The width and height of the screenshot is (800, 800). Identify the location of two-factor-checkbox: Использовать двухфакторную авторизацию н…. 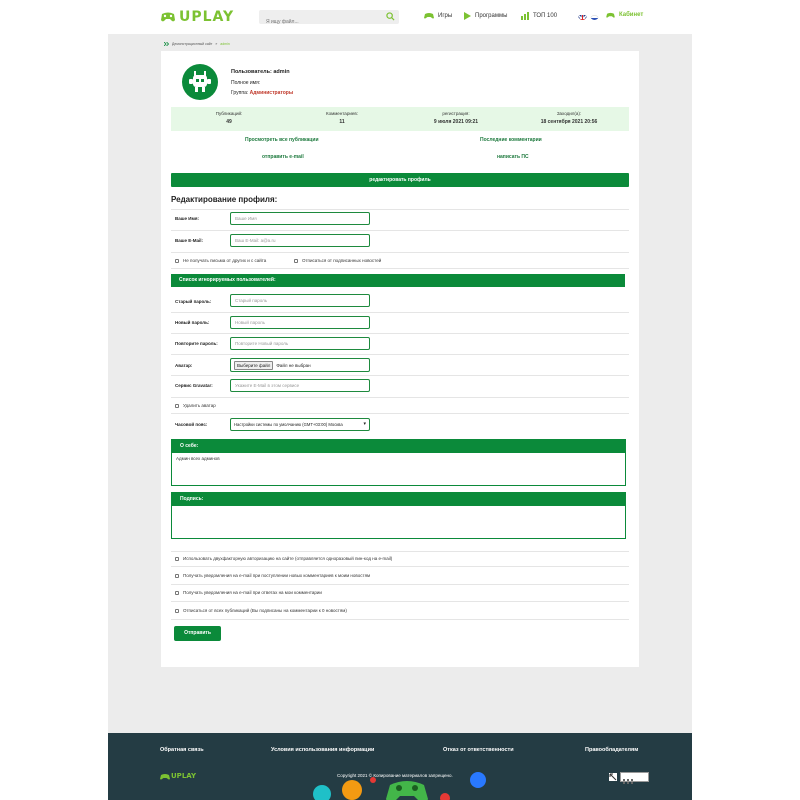
(283, 558).